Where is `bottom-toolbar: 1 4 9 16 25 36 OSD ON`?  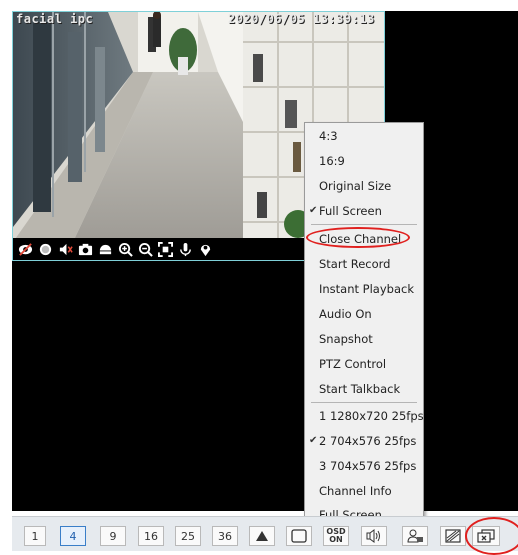
bottom-toolbar: 1 4 9 16 25 36 OSD ON is located at coordinates (265, 533).